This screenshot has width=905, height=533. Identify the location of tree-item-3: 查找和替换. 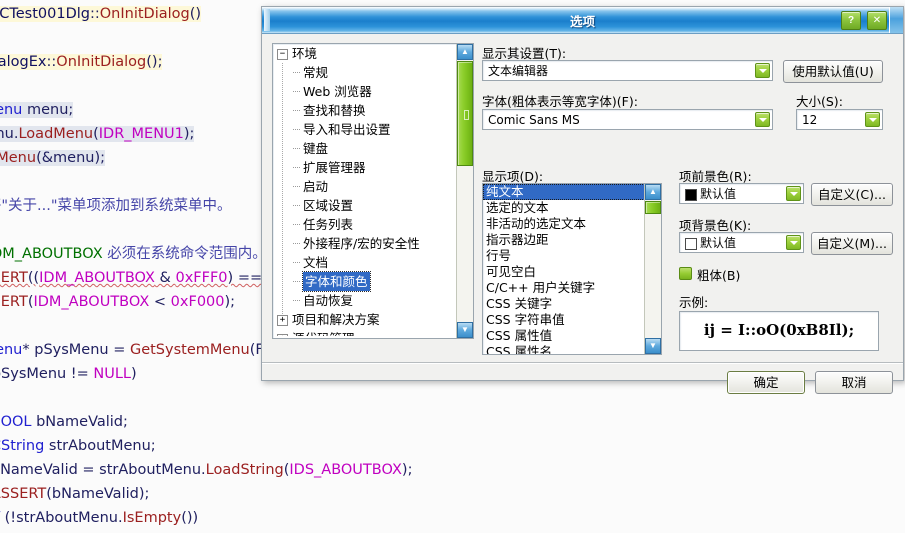
(364, 110).